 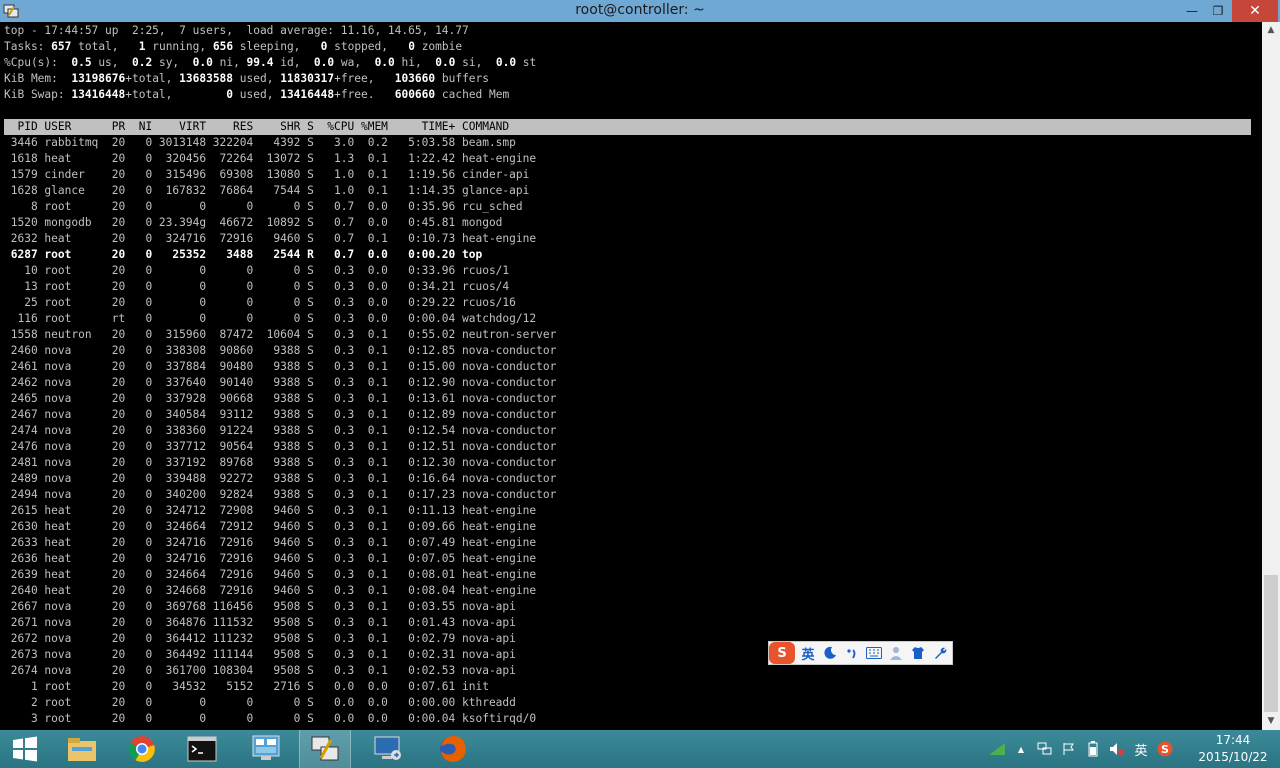 What do you see at coordinates (1233, 749) in the screenshot?
I see `taskbar-clock: 17:44 2015/10/22` at bounding box center [1233, 749].